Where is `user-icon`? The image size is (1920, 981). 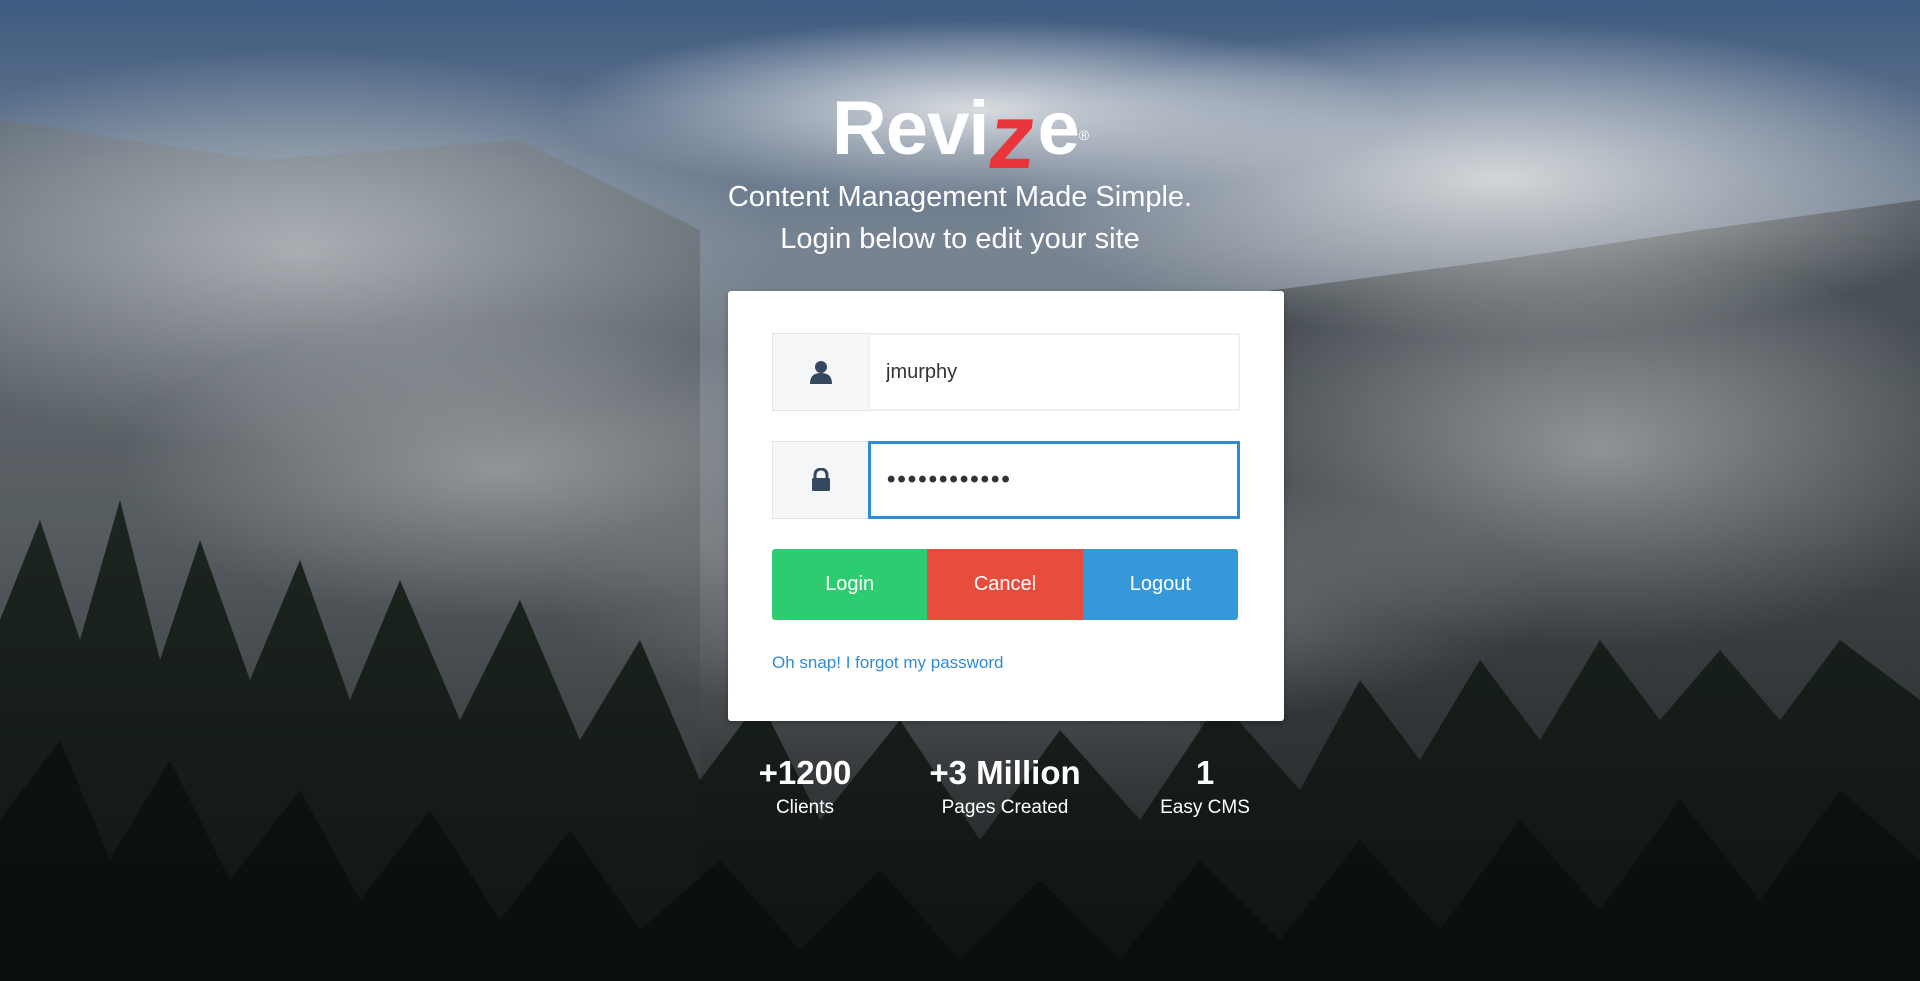 user-icon is located at coordinates (820, 372).